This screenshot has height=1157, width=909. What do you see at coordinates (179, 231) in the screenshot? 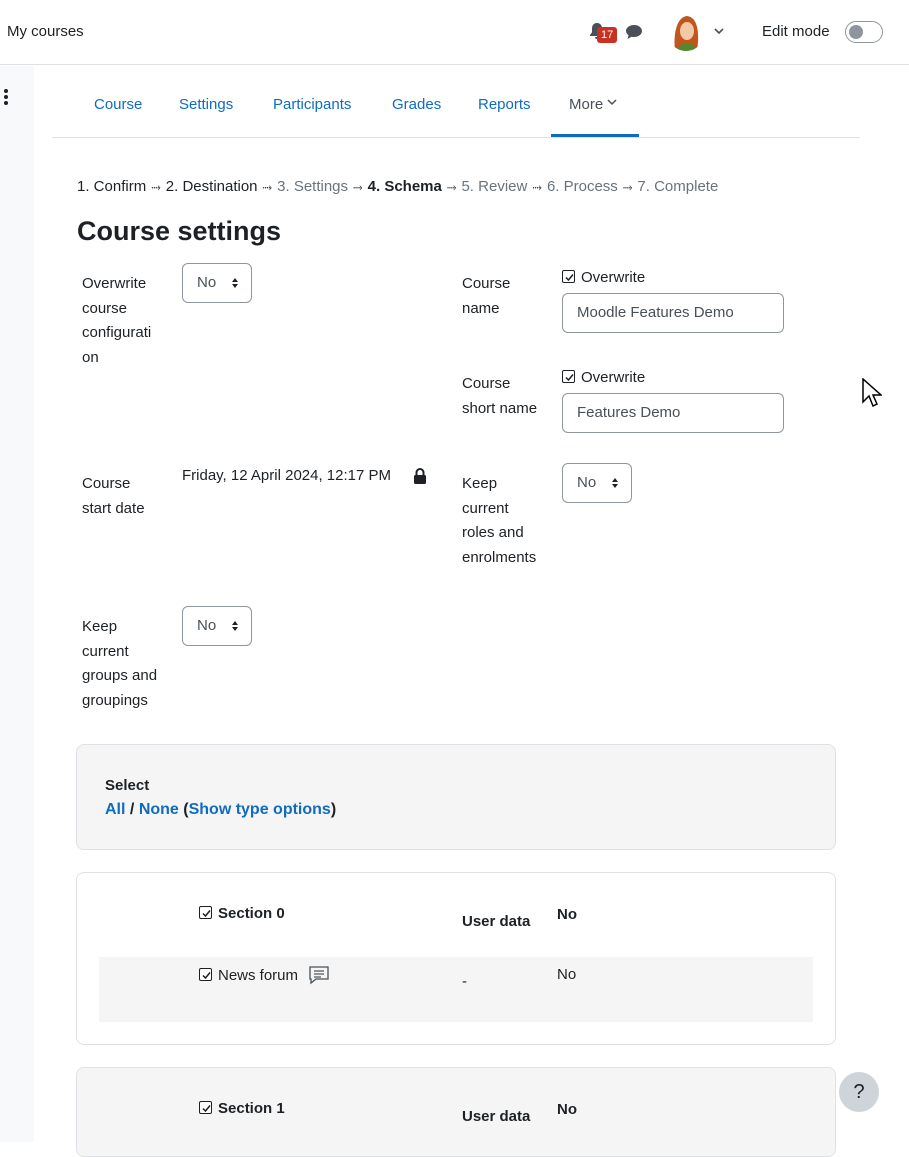
I see `page-title: Course settings` at bounding box center [179, 231].